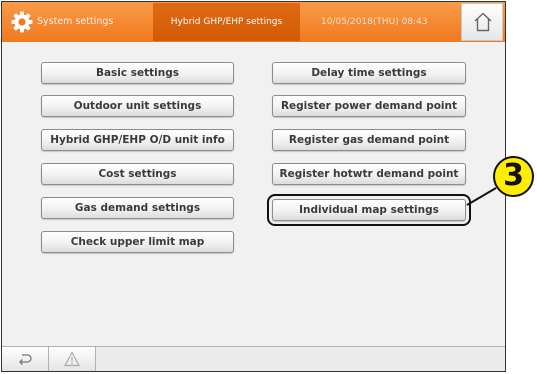 The image size is (537, 374). Describe the element at coordinates (137, 106) in the screenshot. I see `outdoor-unit-settings-button: Outdoor unit settings` at that location.